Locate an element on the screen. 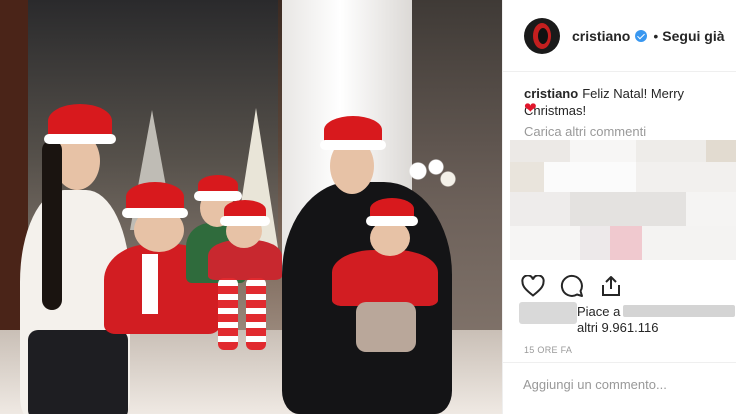  following-button: Segui già is located at coordinates (693, 36).